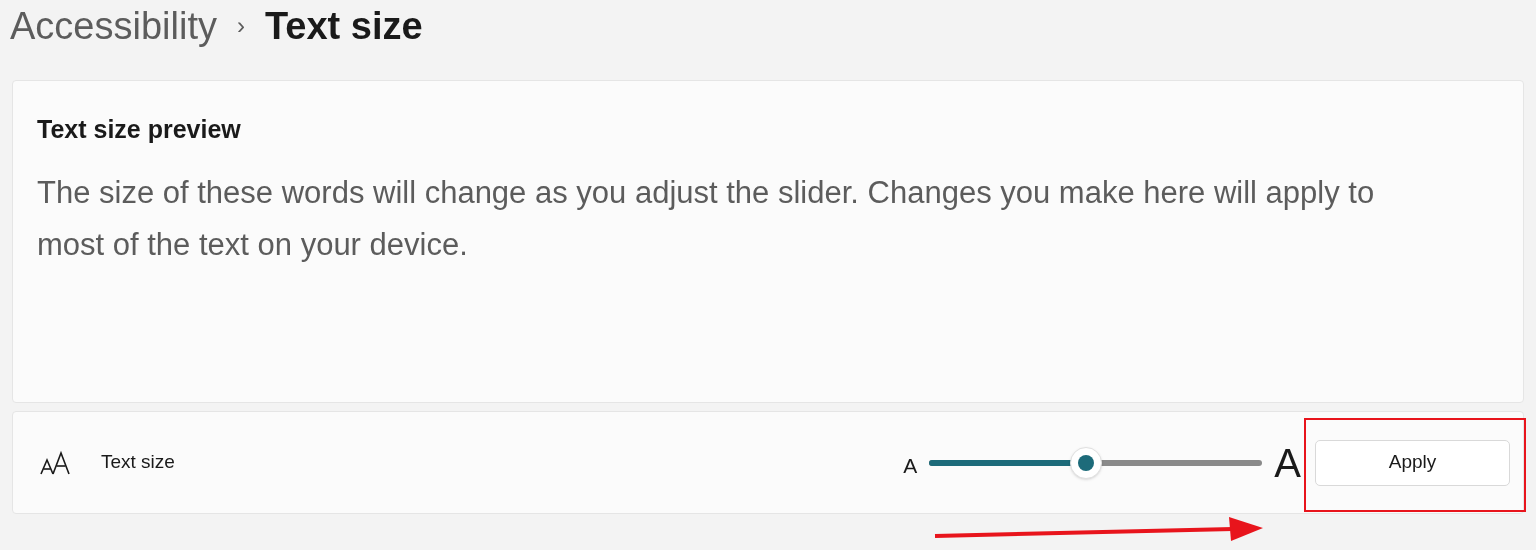 This screenshot has width=1536, height=550. Describe the element at coordinates (1085, 462) in the screenshot. I see `slider-thumb` at that location.